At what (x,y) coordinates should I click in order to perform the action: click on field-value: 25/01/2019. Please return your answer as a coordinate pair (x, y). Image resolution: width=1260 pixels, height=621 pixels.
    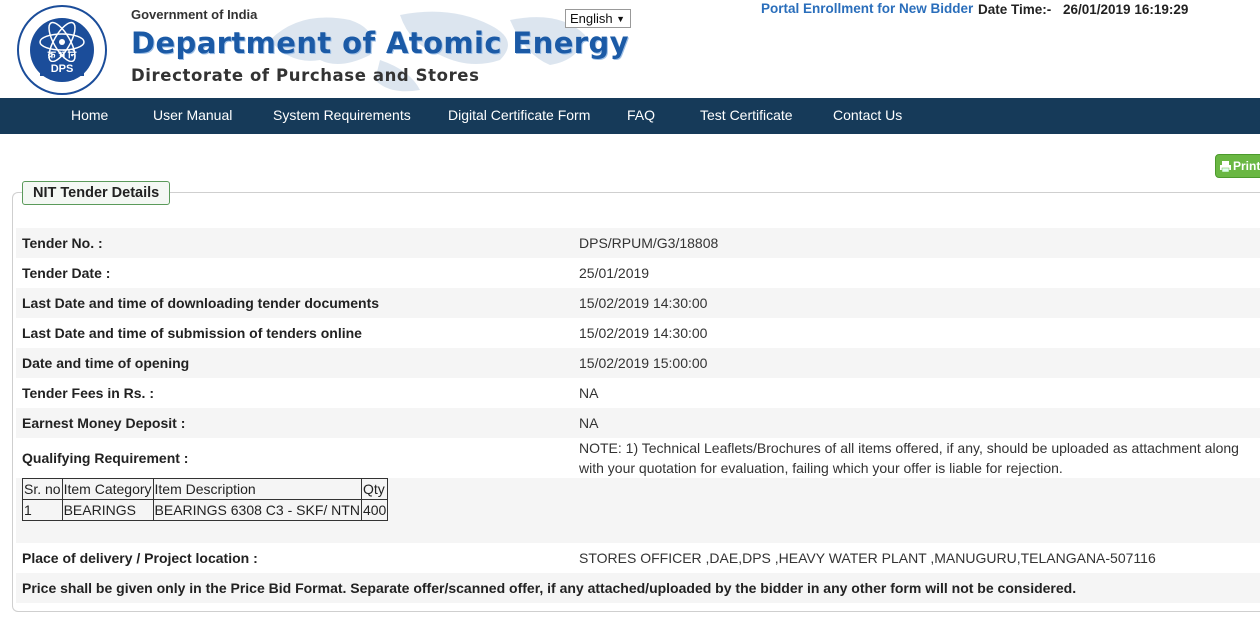
    Looking at the image, I should click on (614, 273).